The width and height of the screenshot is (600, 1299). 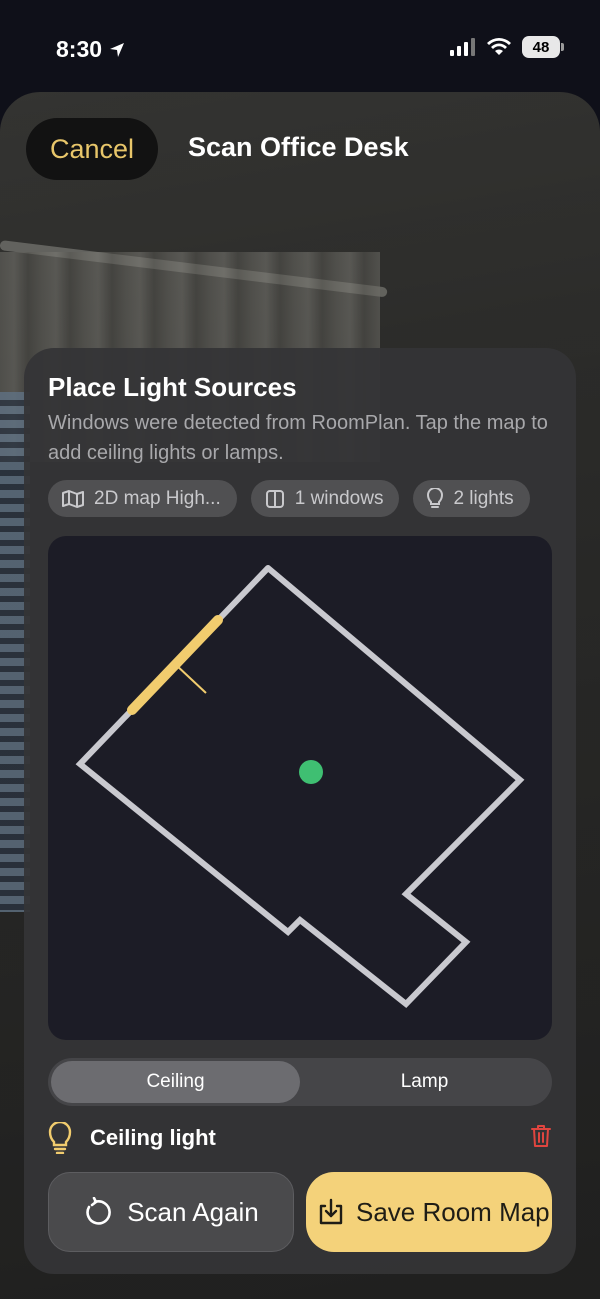 What do you see at coordinates (73, 498) in the screenshot?
I see `map-icon` at bounding box center [73, 498].